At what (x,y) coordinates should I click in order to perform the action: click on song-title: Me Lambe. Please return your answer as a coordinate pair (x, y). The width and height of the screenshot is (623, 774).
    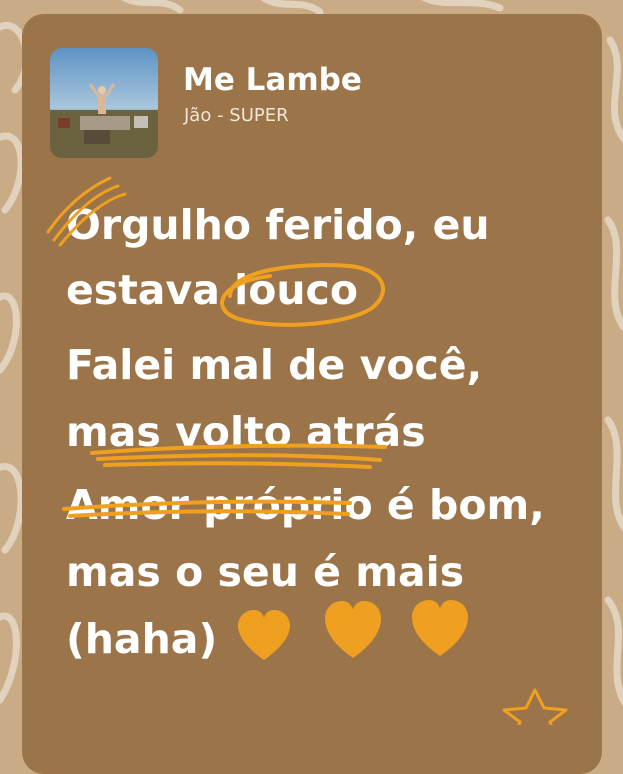
    Looking at the image, I should click on (272, 80).